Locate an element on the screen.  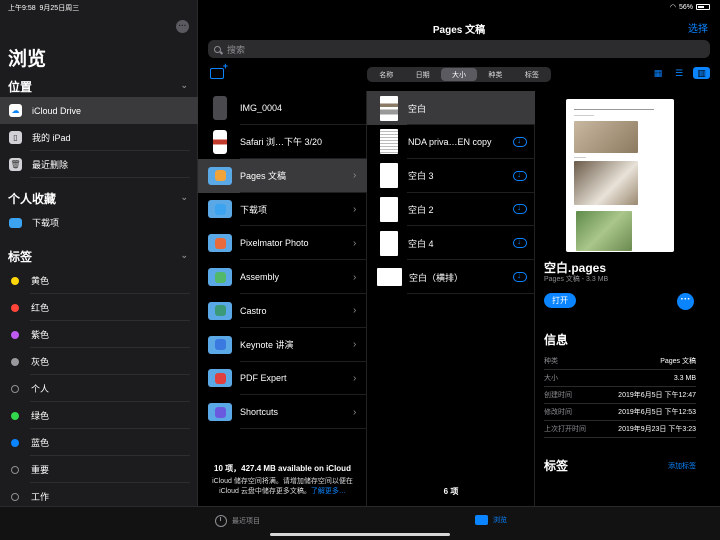
divider is located at coordinates (303, 429).